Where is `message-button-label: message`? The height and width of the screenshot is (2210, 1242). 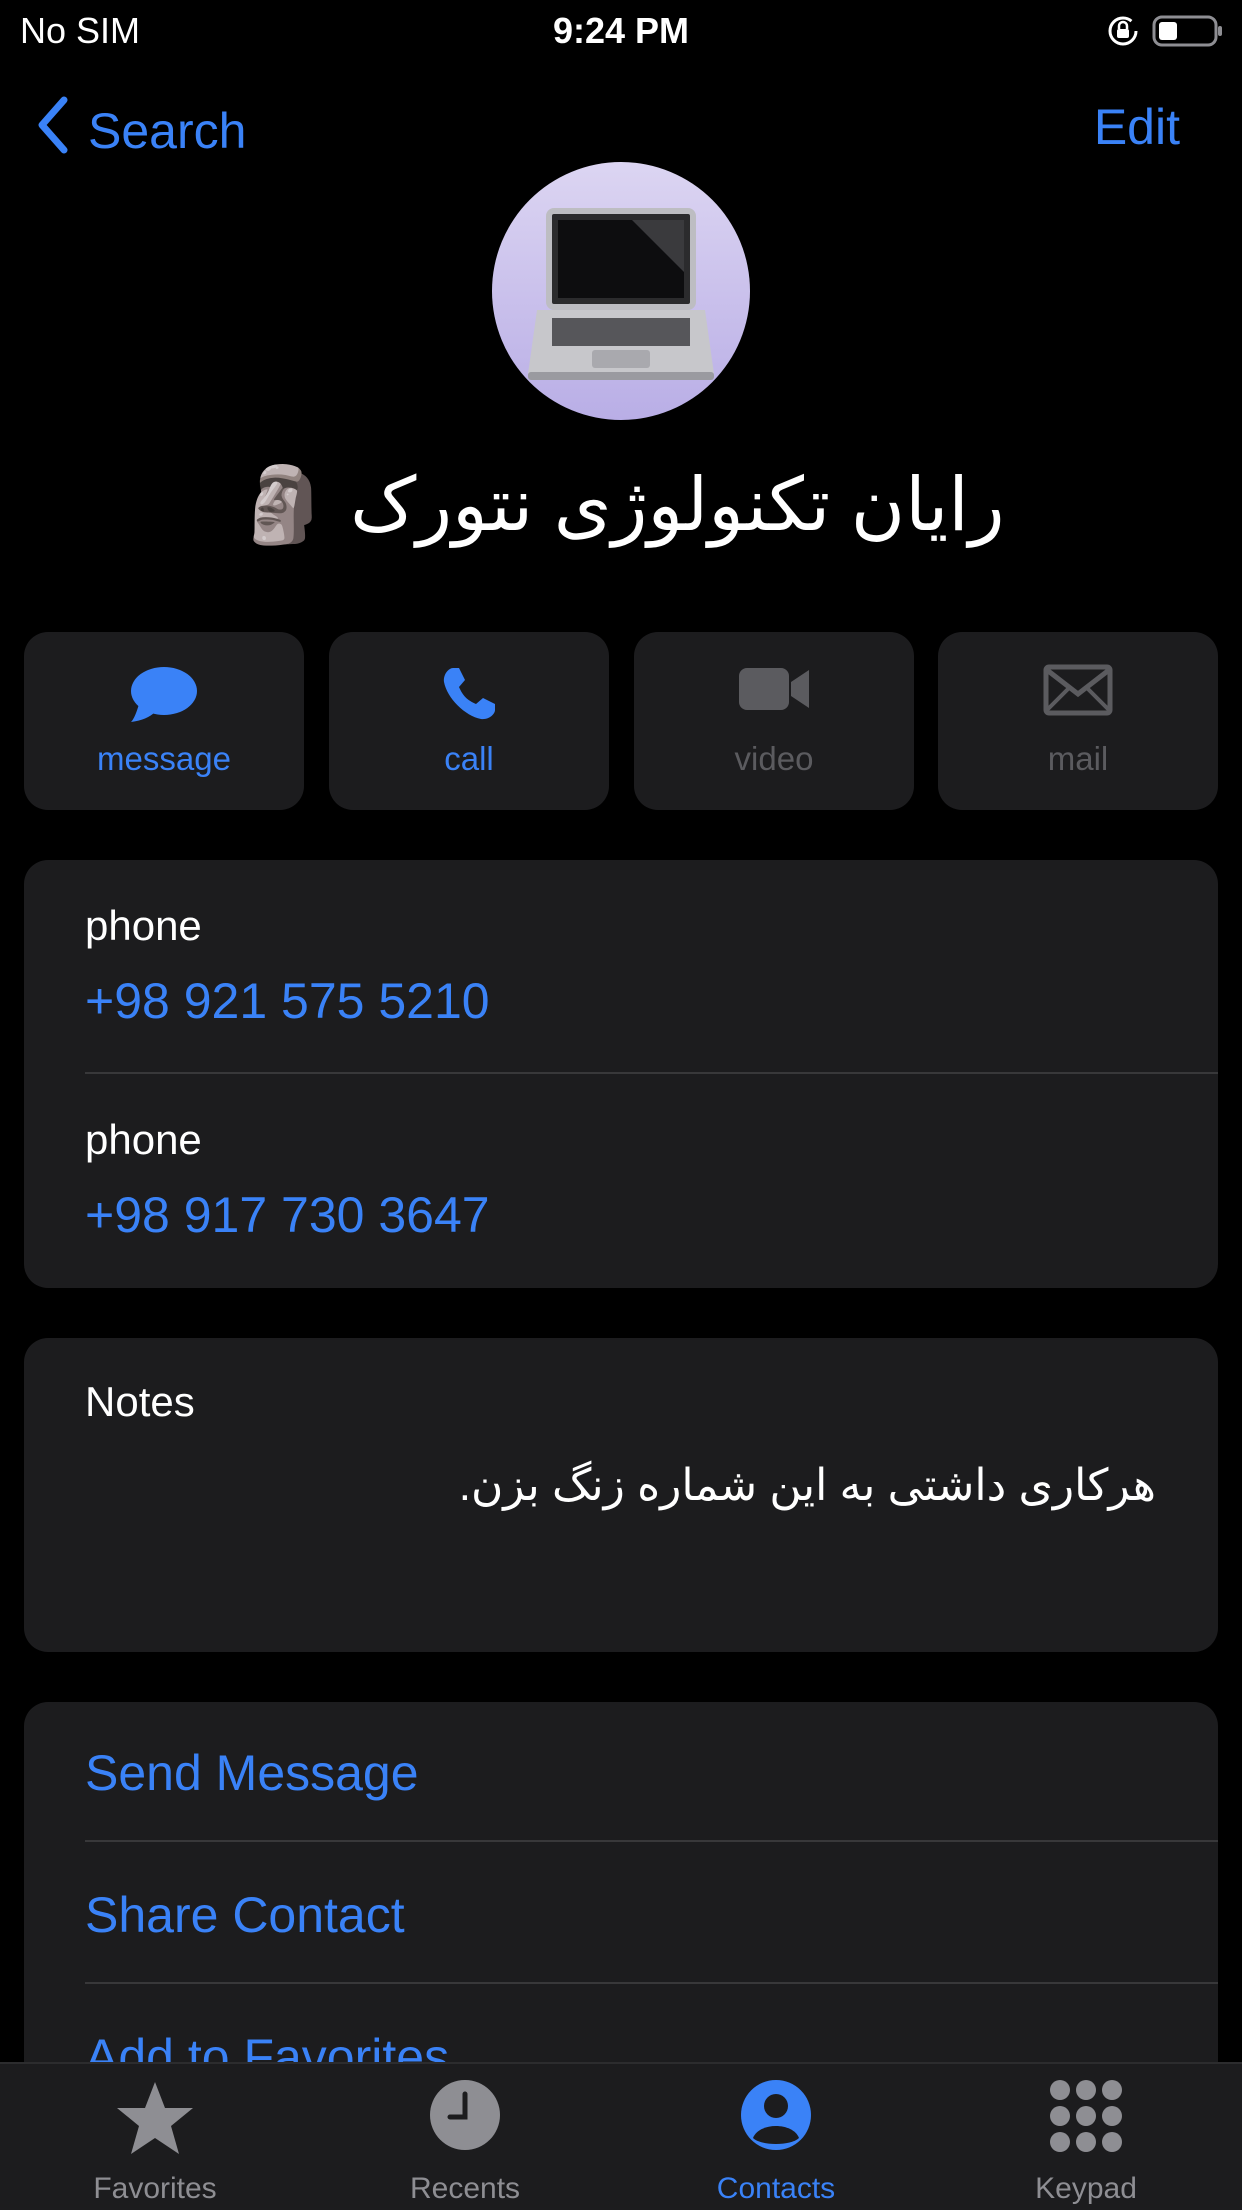
message-button-label: message is located at coordinates (164, 758).